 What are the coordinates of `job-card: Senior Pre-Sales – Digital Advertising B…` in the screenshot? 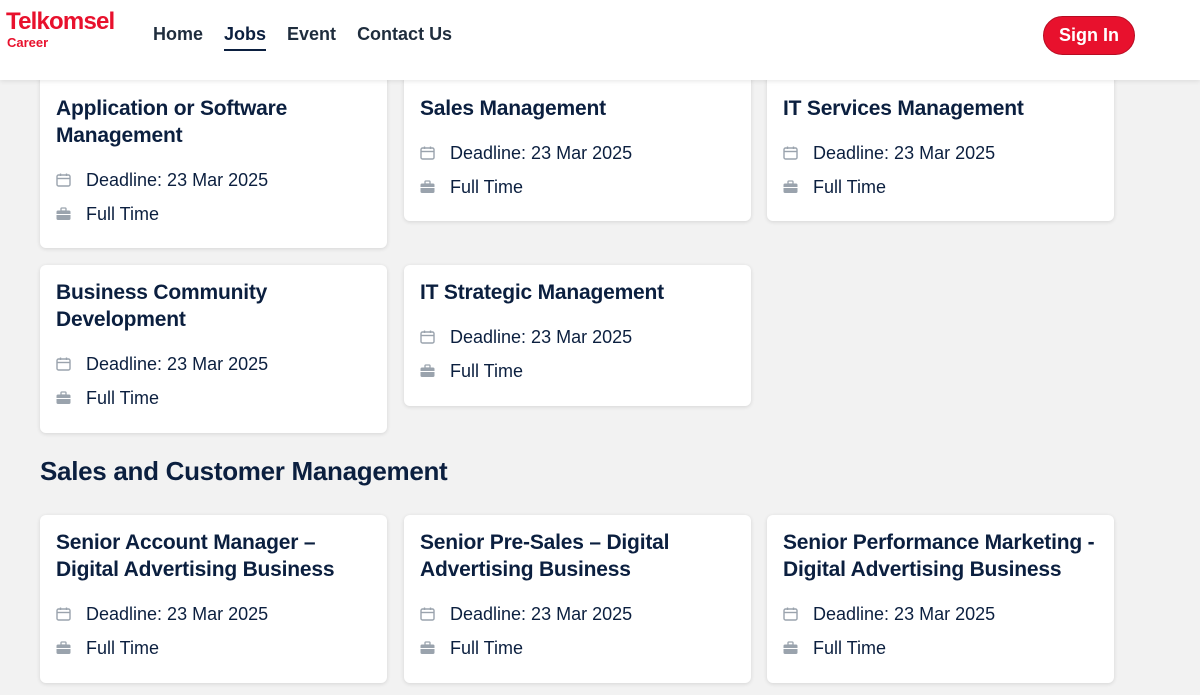 It's located at (577, 599).